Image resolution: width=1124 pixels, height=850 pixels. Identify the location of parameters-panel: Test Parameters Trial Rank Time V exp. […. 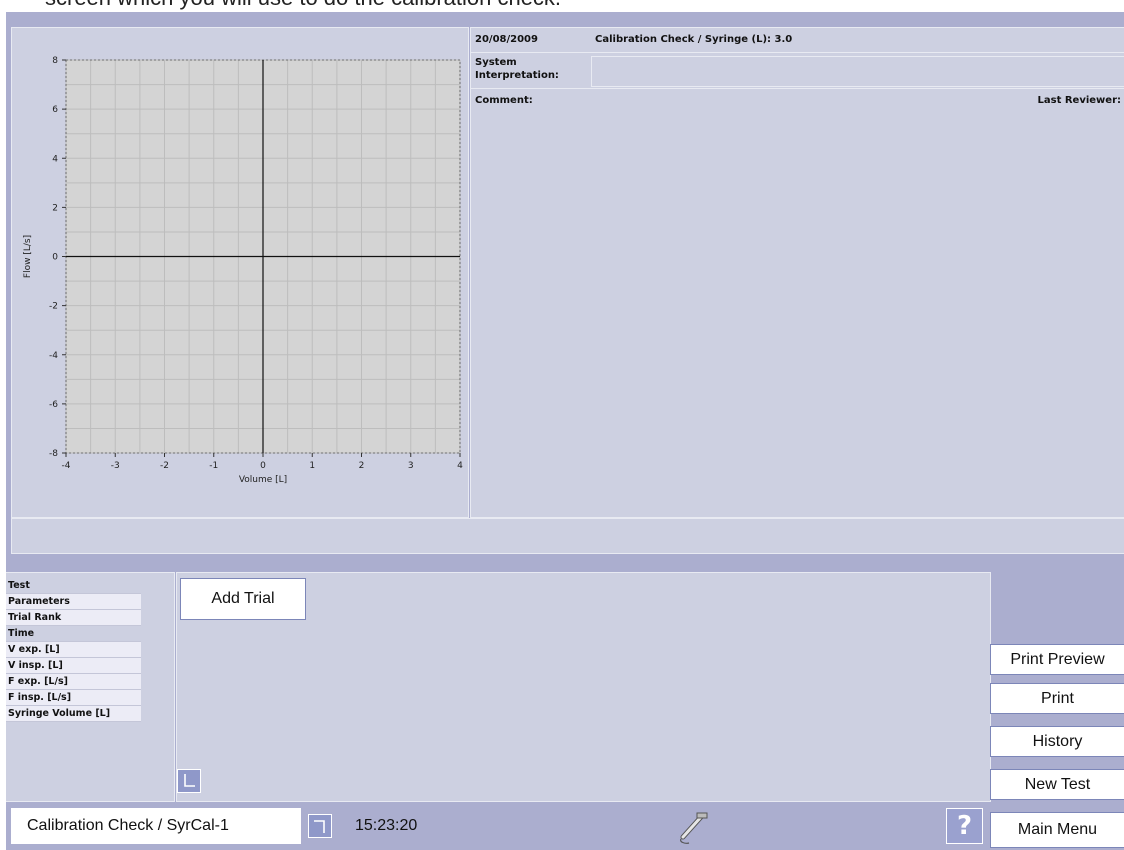
(90, 687).